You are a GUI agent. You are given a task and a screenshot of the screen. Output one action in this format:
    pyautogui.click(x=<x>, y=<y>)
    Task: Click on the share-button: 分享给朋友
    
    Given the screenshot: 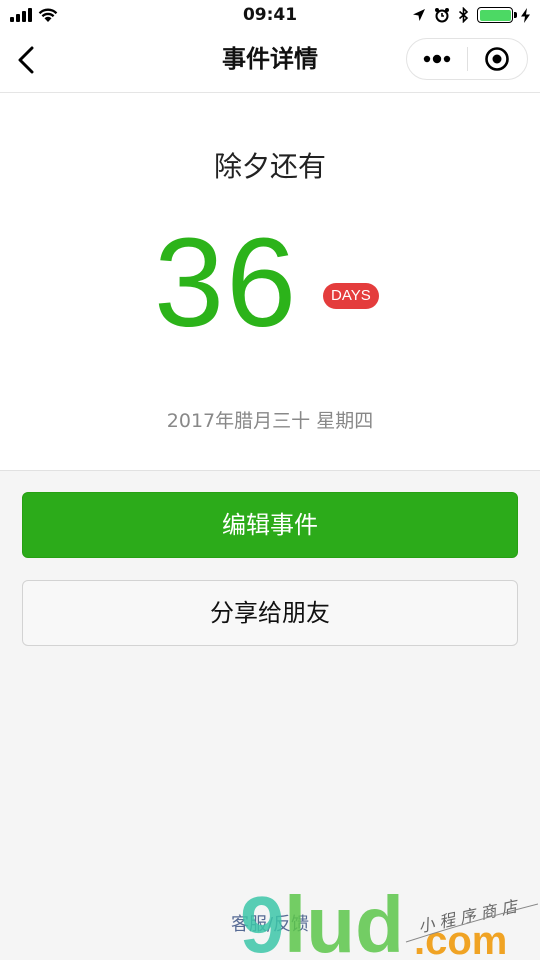 What is the action you would take?
    pyautogui.click(x=270, y=613)
    